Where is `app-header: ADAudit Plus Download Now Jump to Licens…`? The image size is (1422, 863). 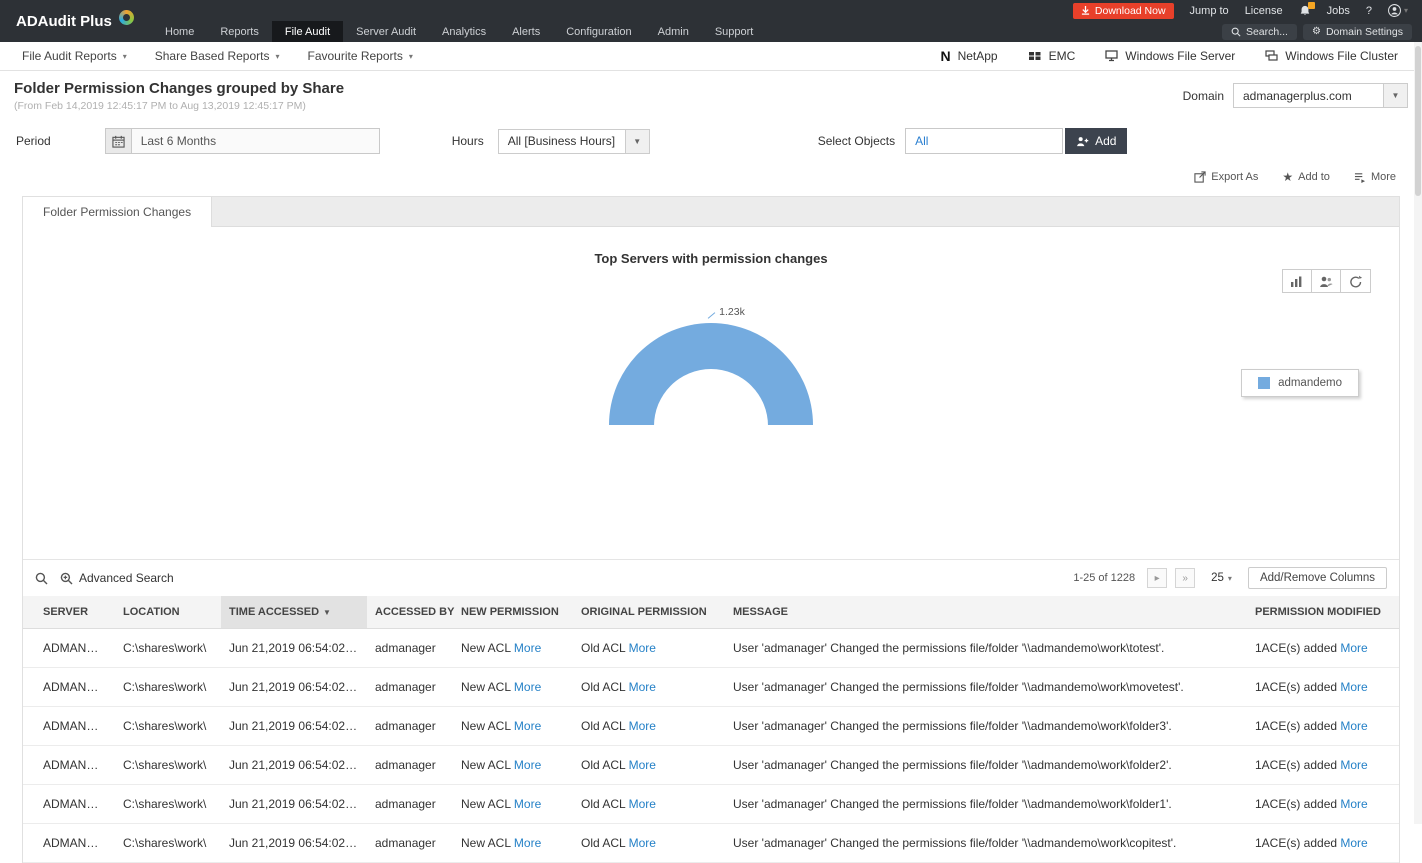 app-header: ADAudit Plus Download Now Jump to Licens… is located at coordinates (711, 21).